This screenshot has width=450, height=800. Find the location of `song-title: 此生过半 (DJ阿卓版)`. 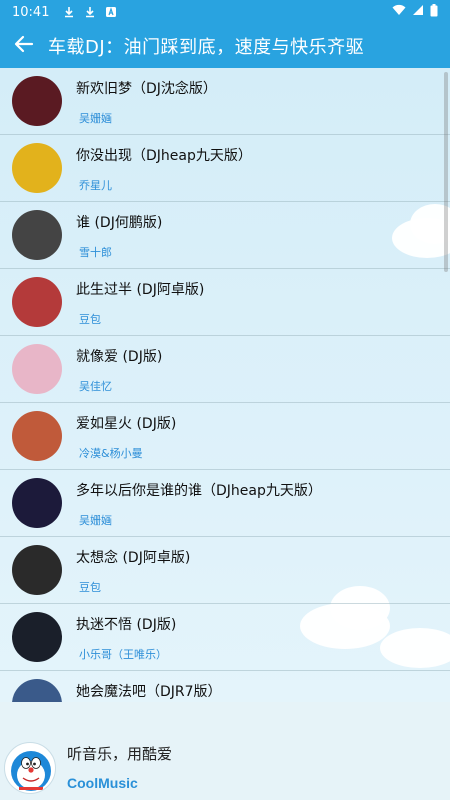

song-title: 此生过半 (DJ阿卓版) is located at coordinates (140, 289).